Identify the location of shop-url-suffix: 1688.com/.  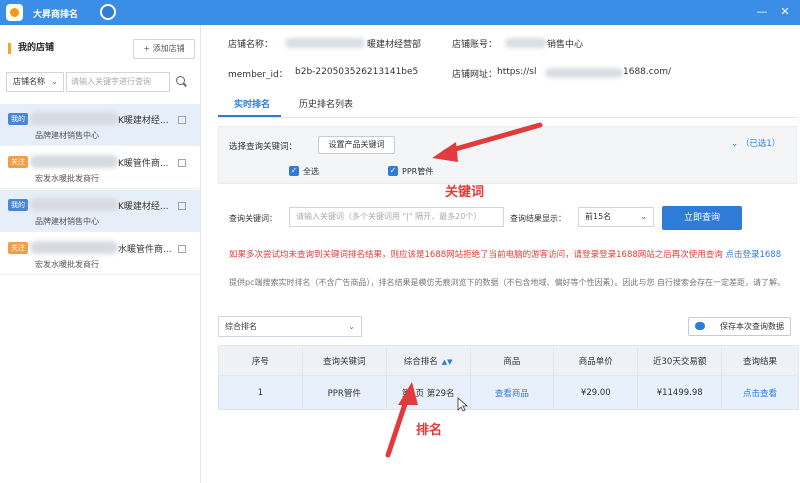
(647, 72).